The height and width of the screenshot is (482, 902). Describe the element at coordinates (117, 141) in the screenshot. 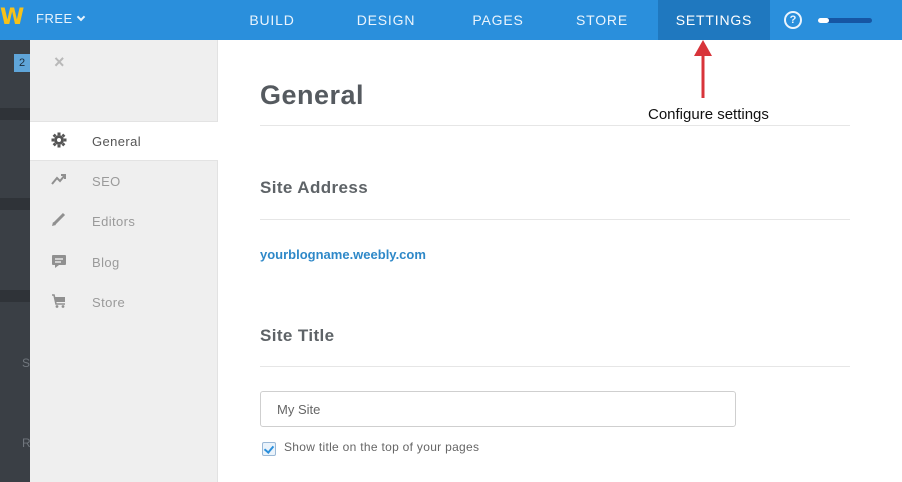

I see `sidebar-item-label: General` at that location.